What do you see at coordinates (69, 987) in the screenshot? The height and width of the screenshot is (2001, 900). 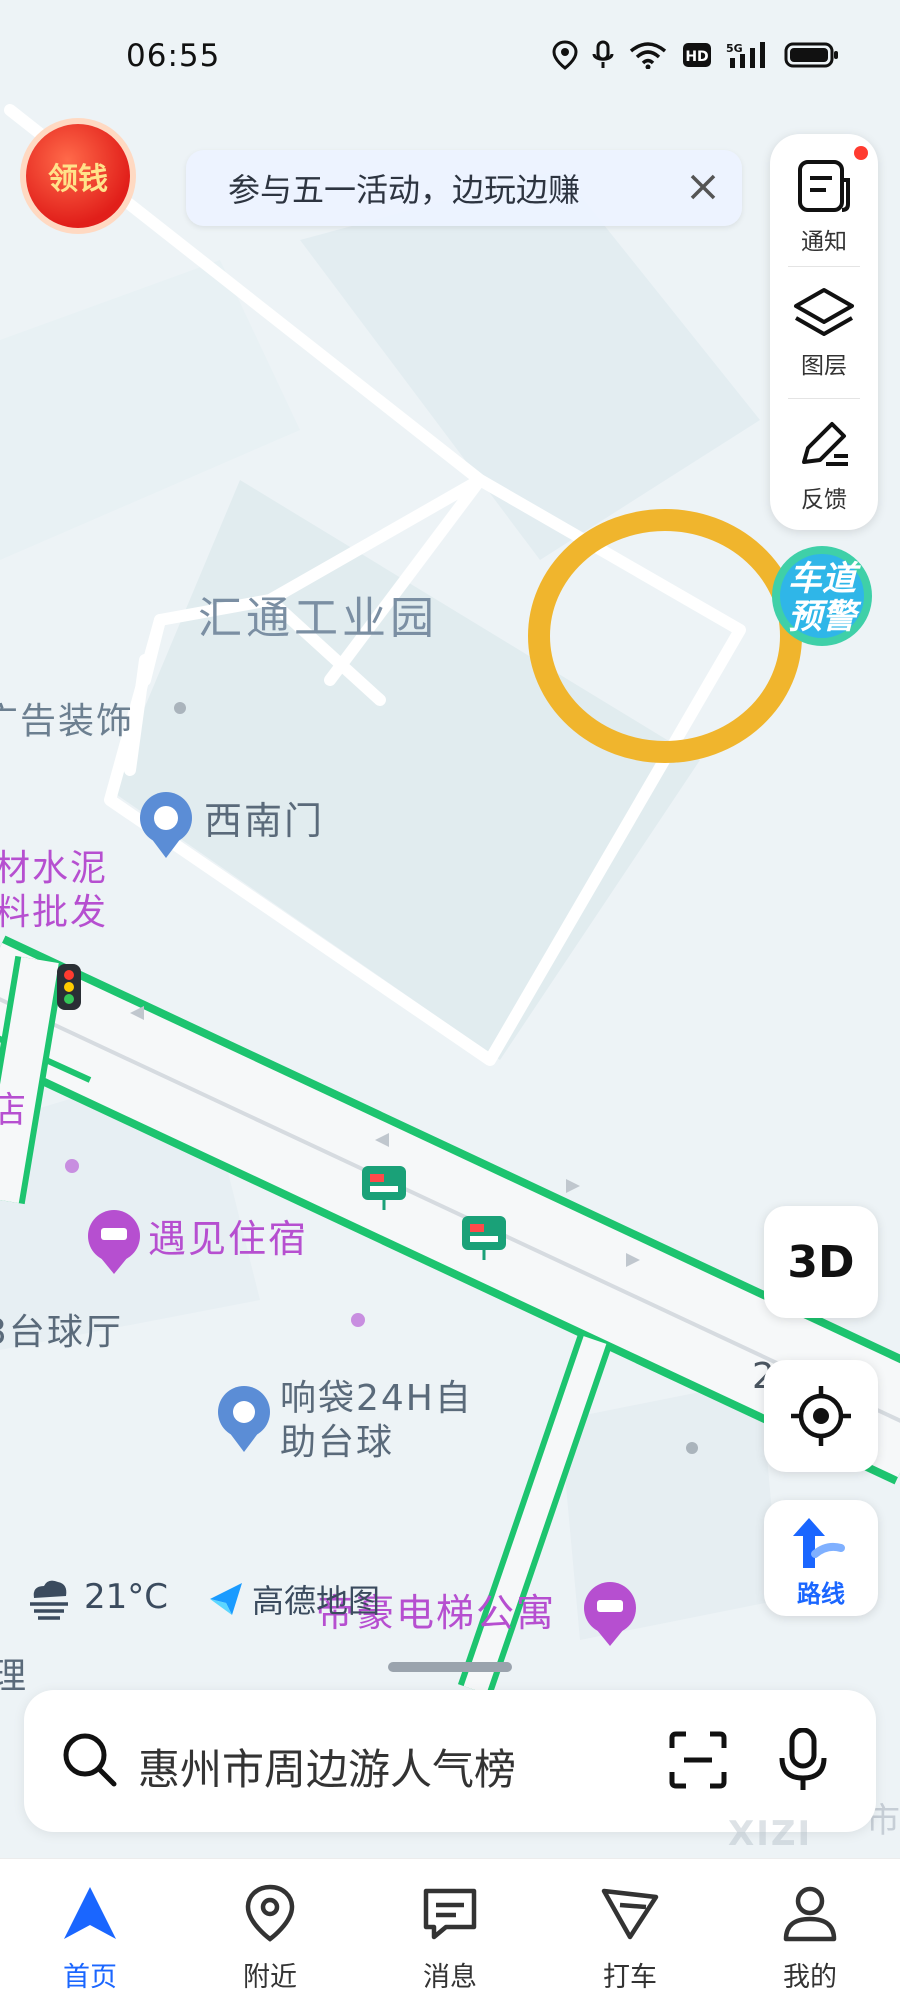 I see `traffic-light-icon` at bounding box center [69, 987].